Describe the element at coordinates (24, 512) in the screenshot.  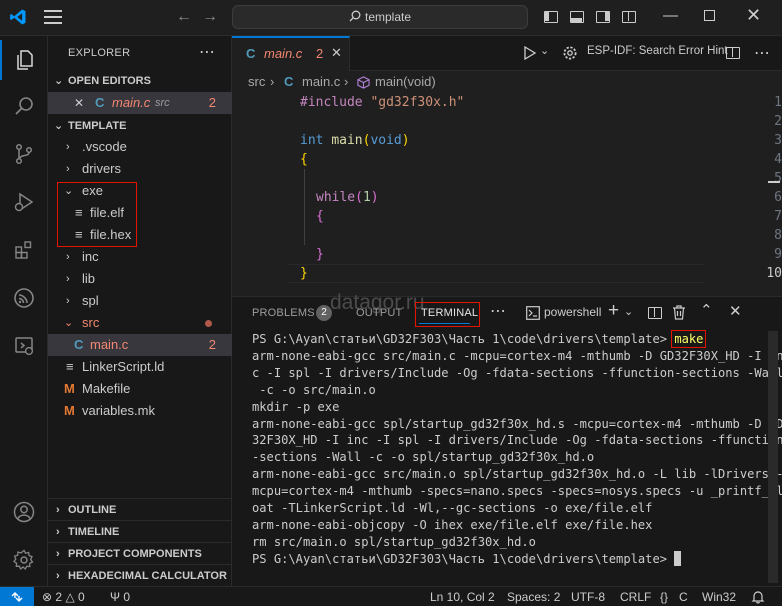
I see `accounts-activity` at that location.